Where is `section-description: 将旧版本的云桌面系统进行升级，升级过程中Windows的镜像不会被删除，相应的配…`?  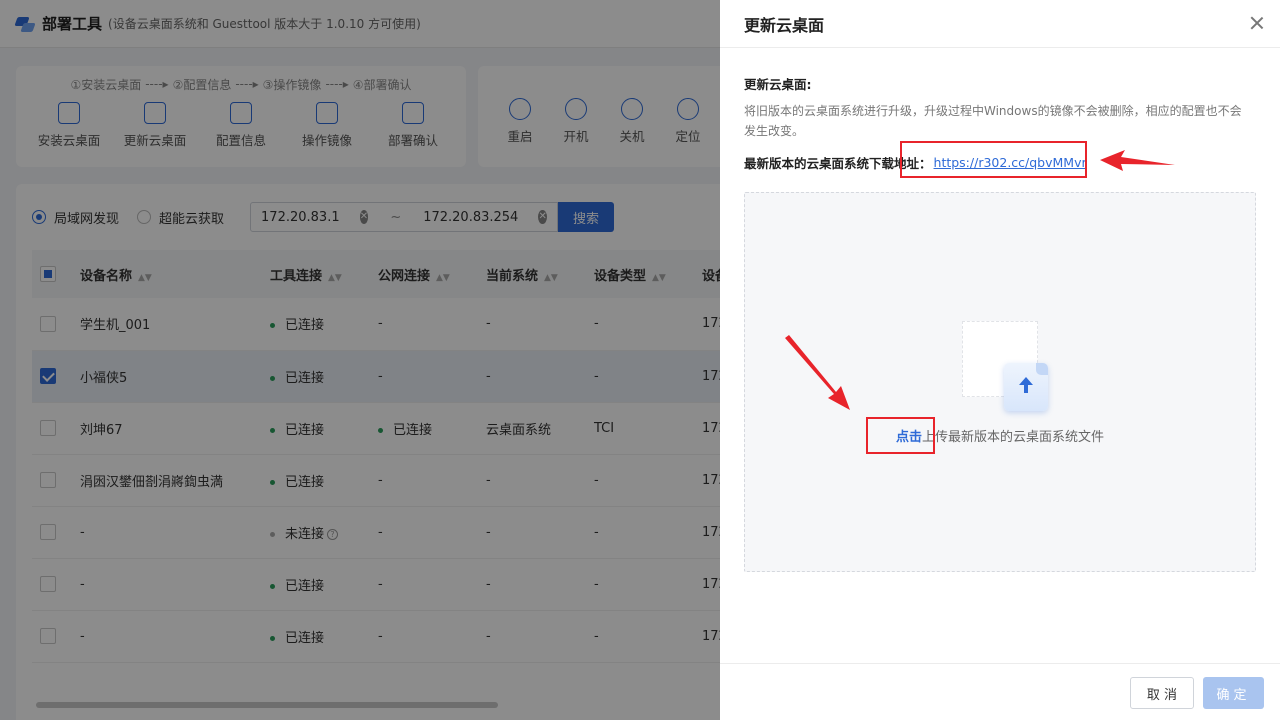
section-description: 将旧版本的云桌面系统进行升级，升级过程中Windows的镜像不会被删除，相应的配… is located at coordinates (993, 121).